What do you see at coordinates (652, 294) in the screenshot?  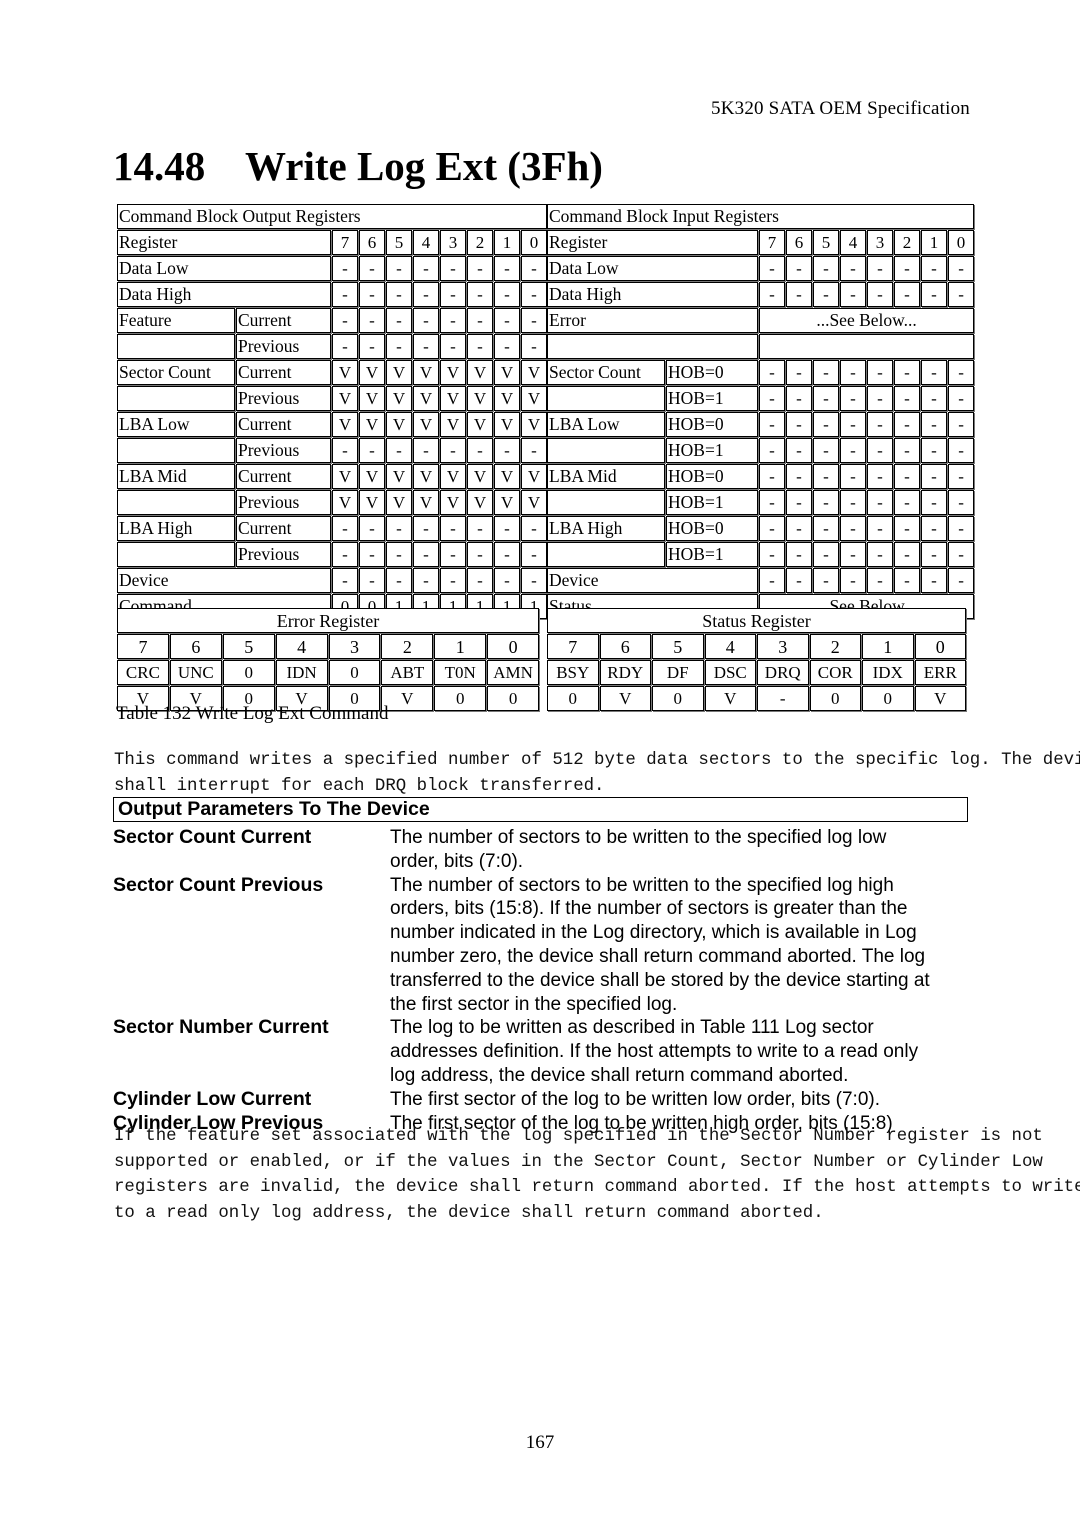 I see `register-name-cell: Data High` at bounding box center [652, 294].